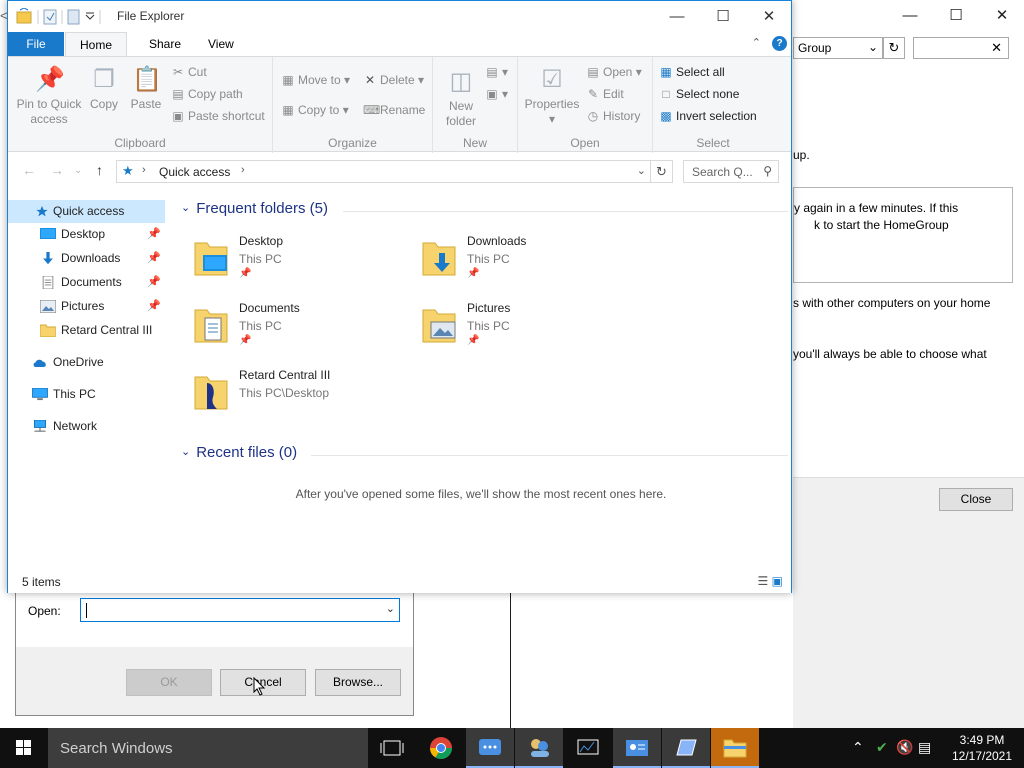  Describe the element at coordinates (531, 264) in the screenshot. I see `folder-tile-downloads: Downloads This PC 📌` at that location.